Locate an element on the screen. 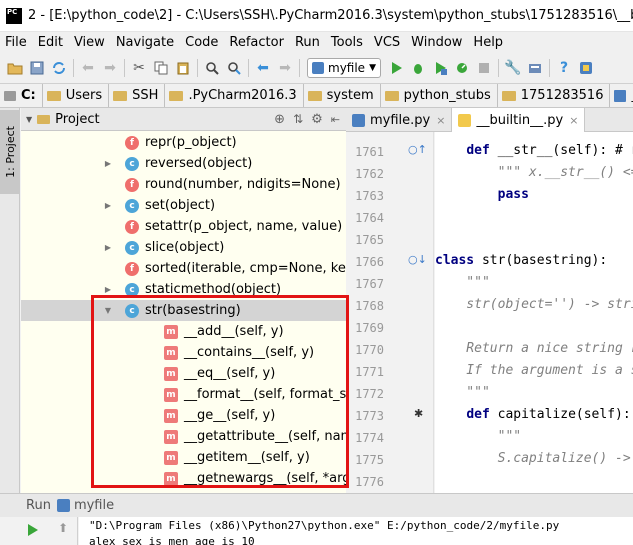  line-number: 1776 is located at coordinates (369, 482).